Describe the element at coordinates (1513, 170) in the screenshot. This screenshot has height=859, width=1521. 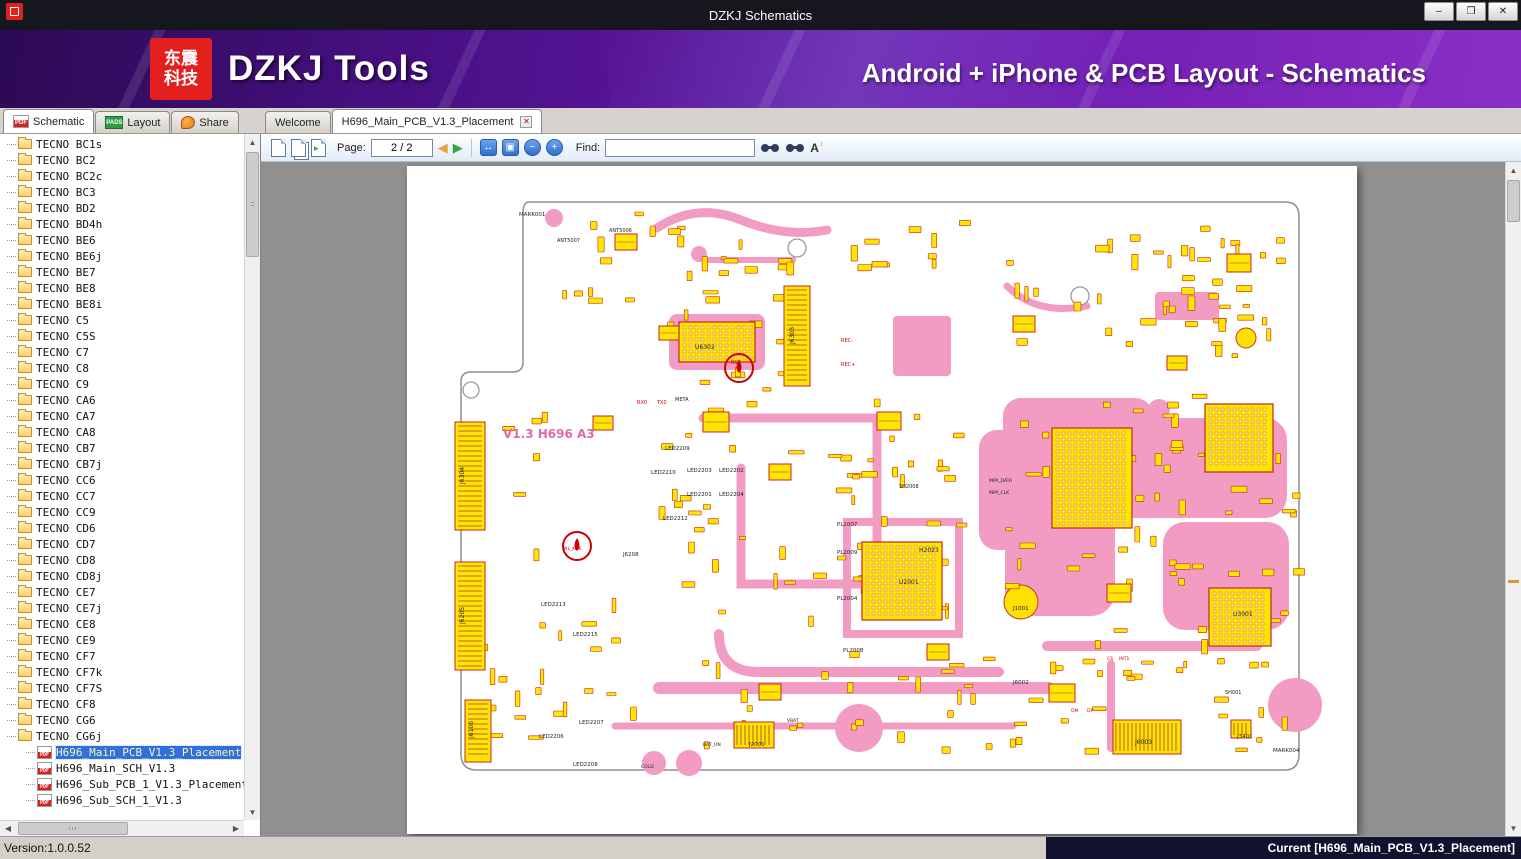
I see `viewer-scroll-up-icon: ▲` at that location.